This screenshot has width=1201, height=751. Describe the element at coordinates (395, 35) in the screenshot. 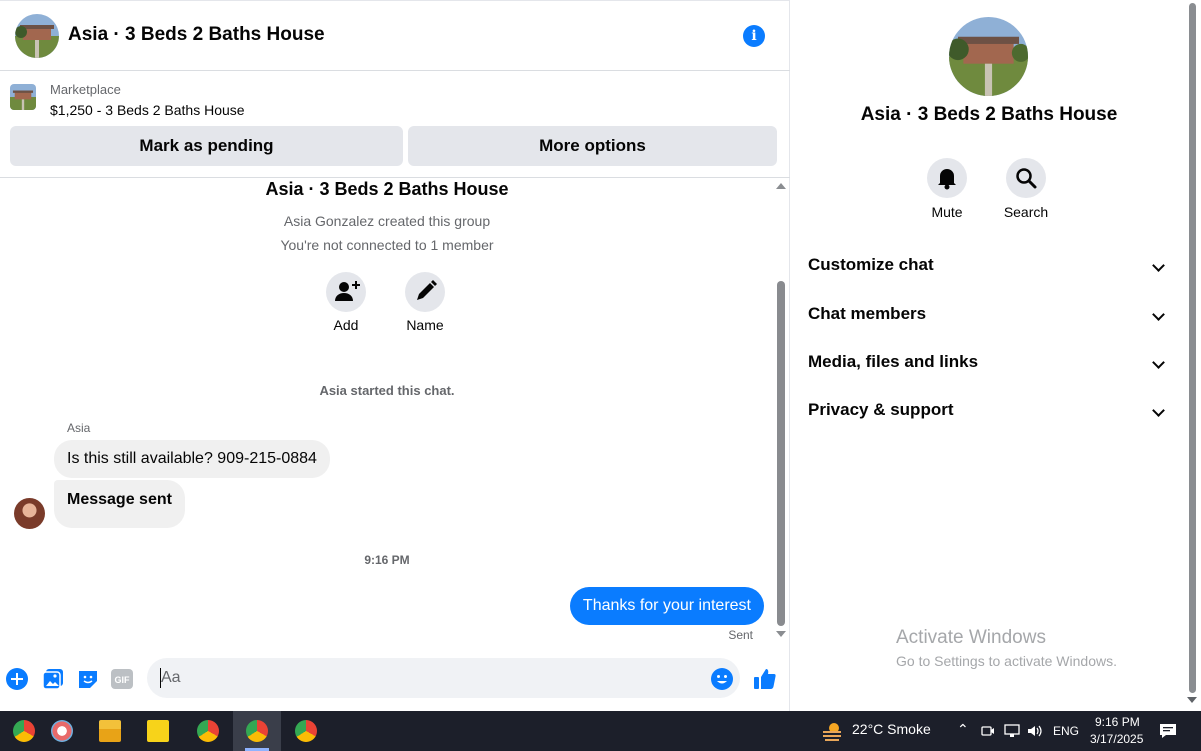

I see `chat-header: Asia · 3 Beds 2 Baths House i` at that location.